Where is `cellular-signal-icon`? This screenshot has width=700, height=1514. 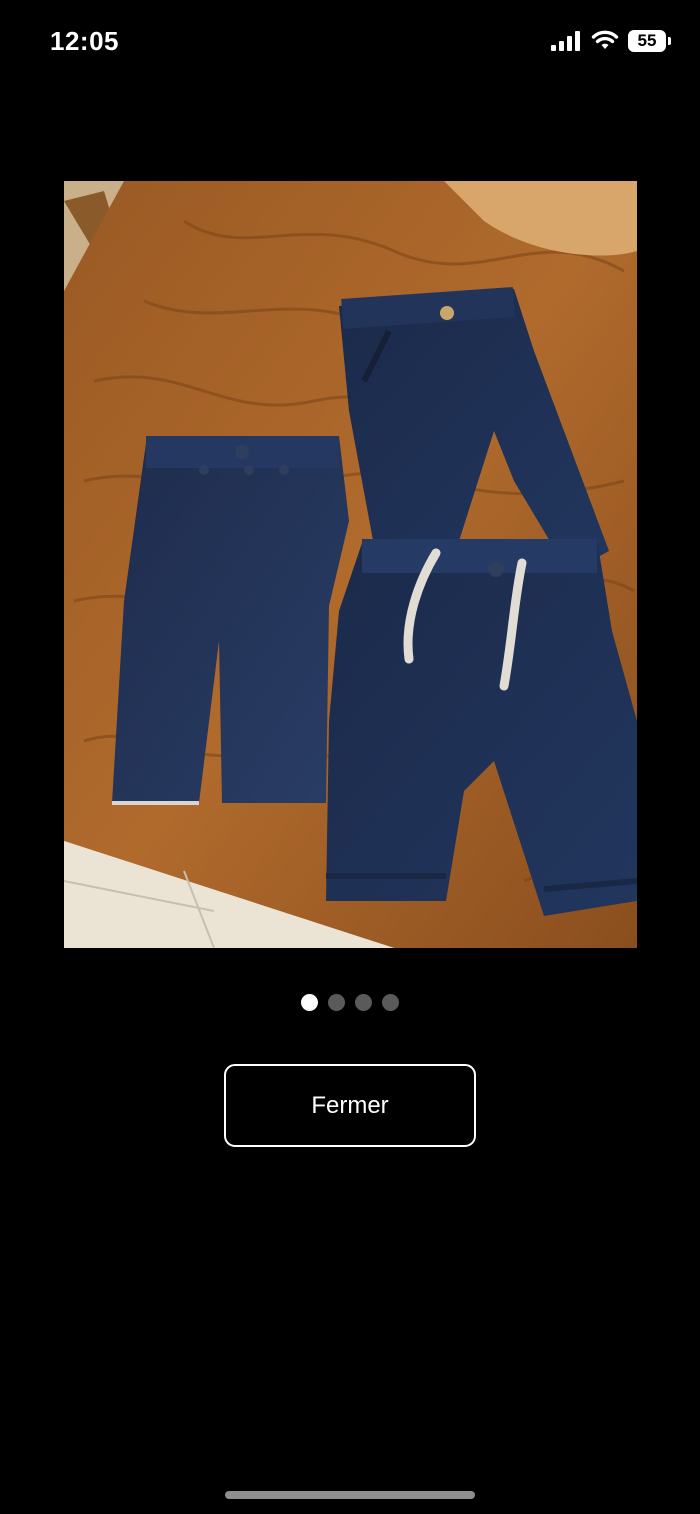
cellular-signal-icon is located at coordinates (565, 41).